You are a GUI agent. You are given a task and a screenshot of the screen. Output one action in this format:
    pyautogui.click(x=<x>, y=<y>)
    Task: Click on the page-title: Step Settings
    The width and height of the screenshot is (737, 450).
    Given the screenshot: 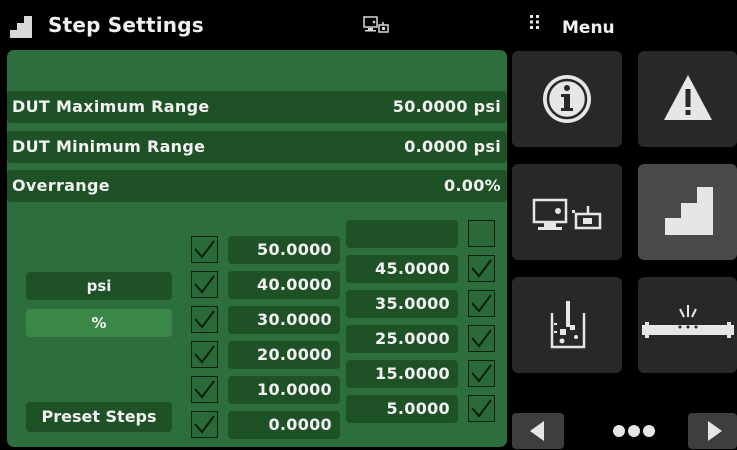 What is the action you would take?
    pyautogui.click(x=126, y=25)
    